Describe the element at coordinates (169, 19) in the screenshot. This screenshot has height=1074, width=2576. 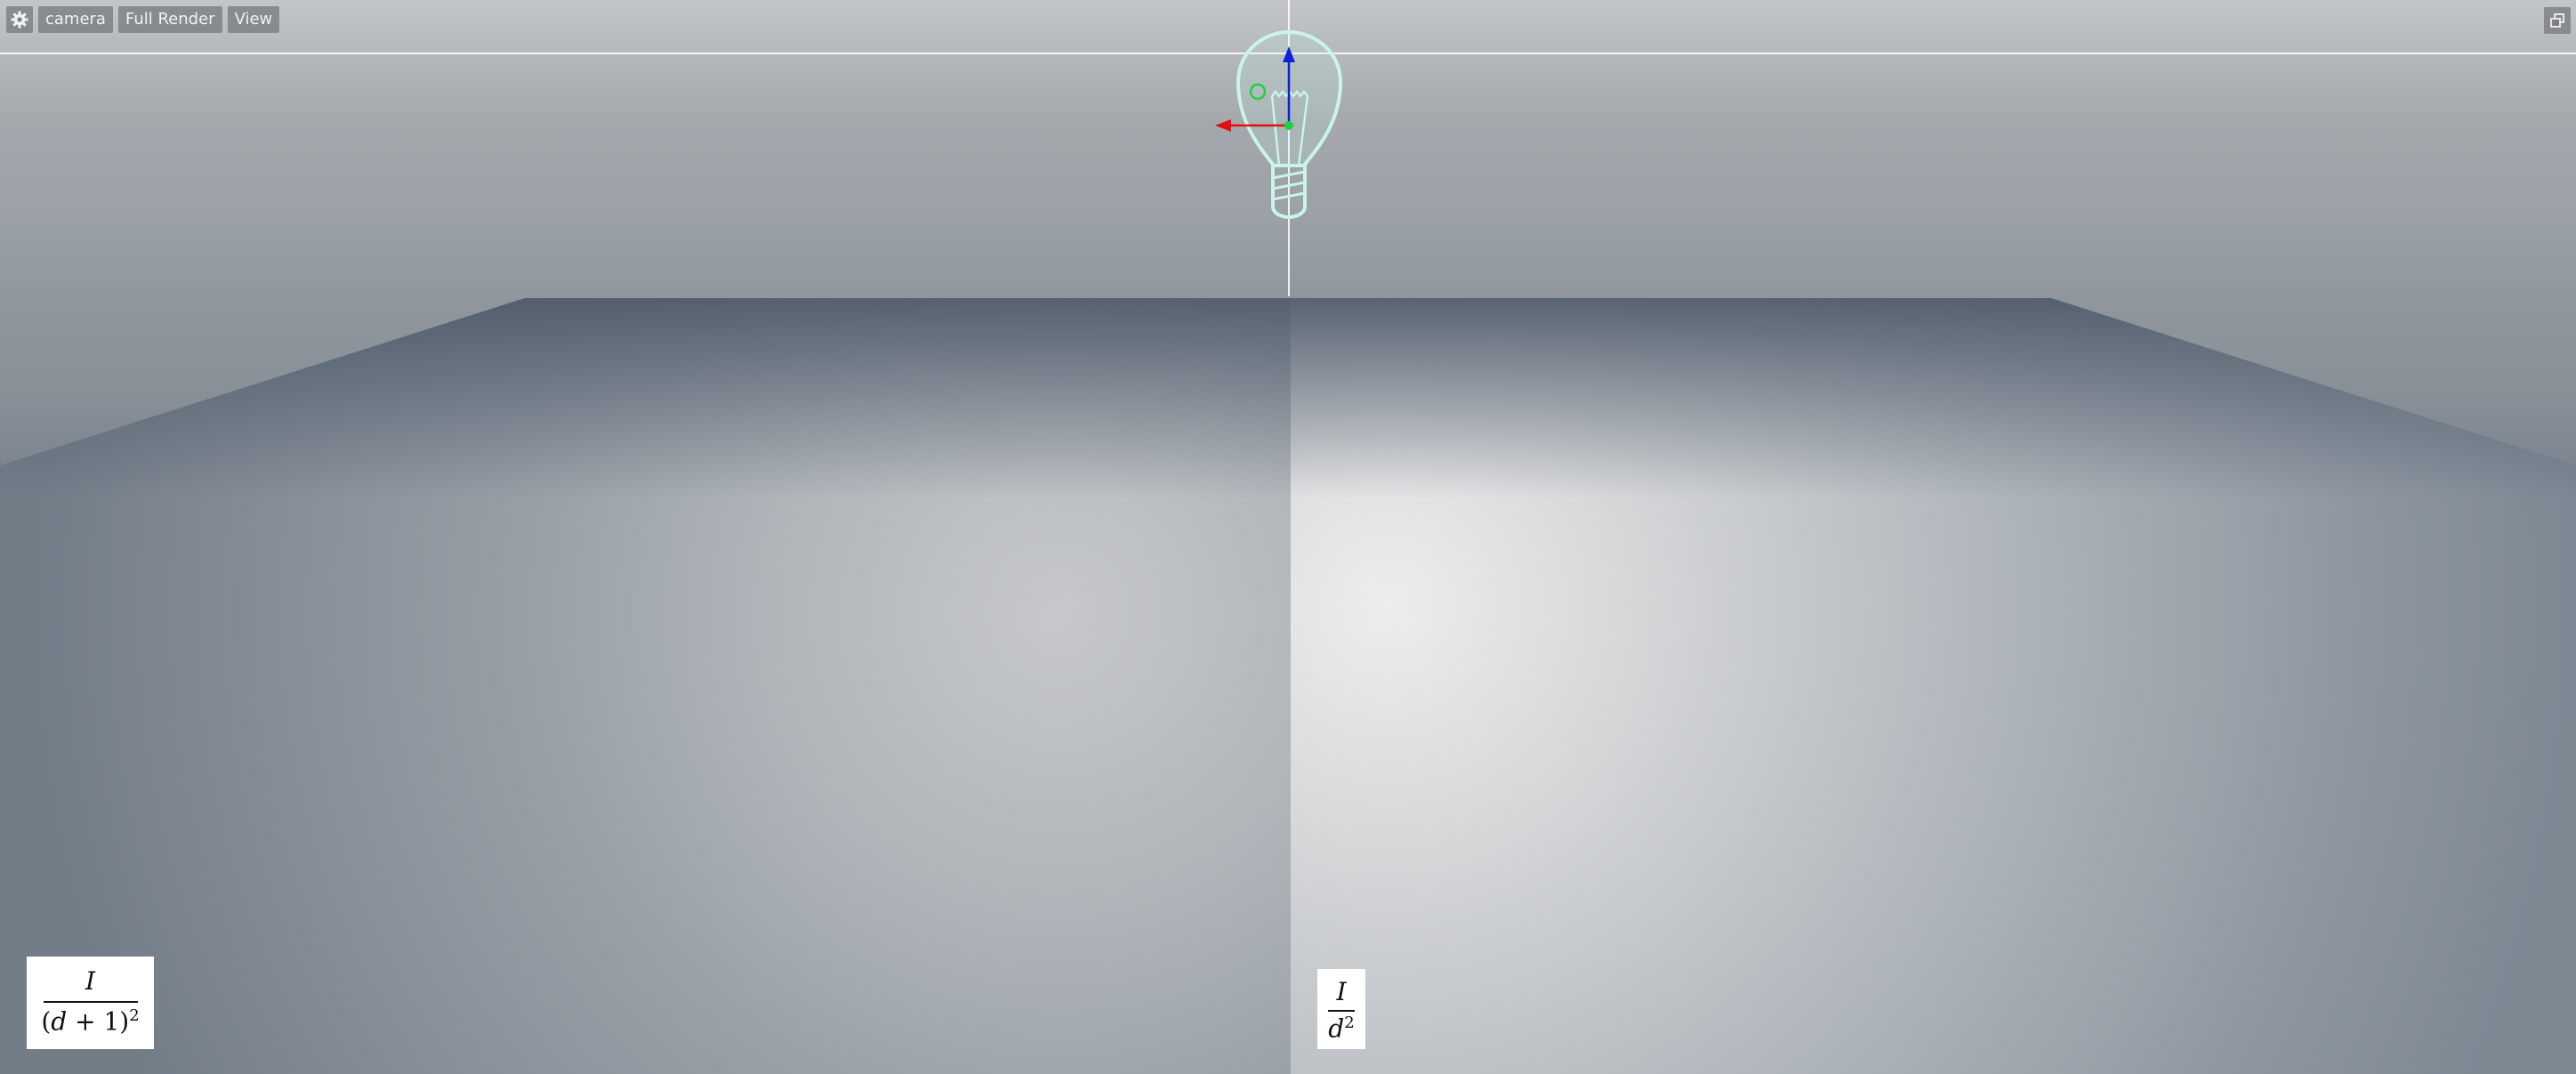
I see `full-render-button: Full Render` at that location.